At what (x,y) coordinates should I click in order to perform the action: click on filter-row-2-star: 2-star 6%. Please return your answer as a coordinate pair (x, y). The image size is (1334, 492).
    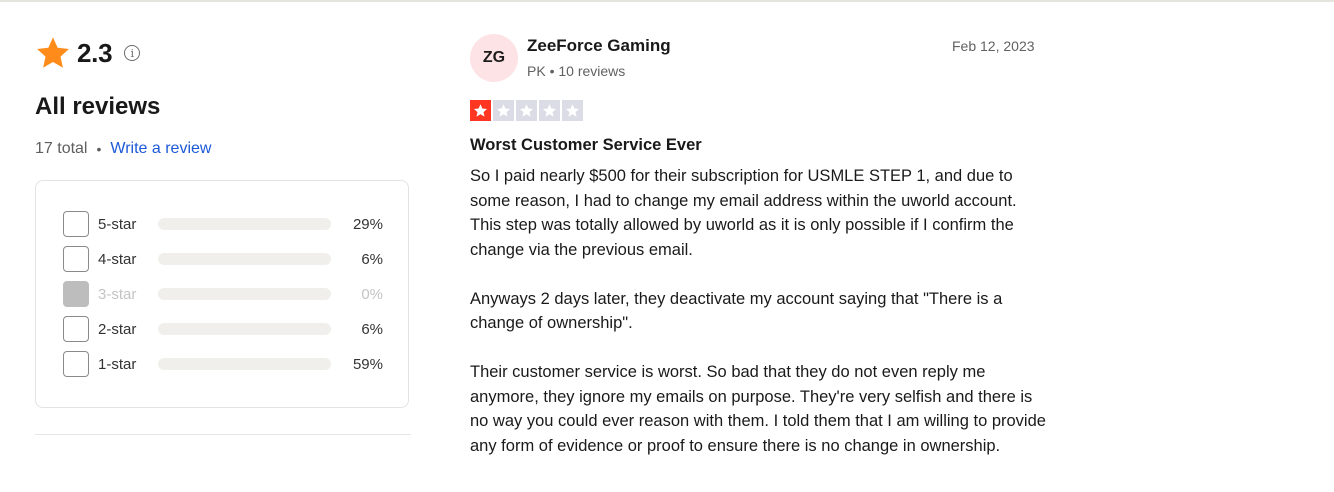
    Looking at the image, I should click on (223, 329).